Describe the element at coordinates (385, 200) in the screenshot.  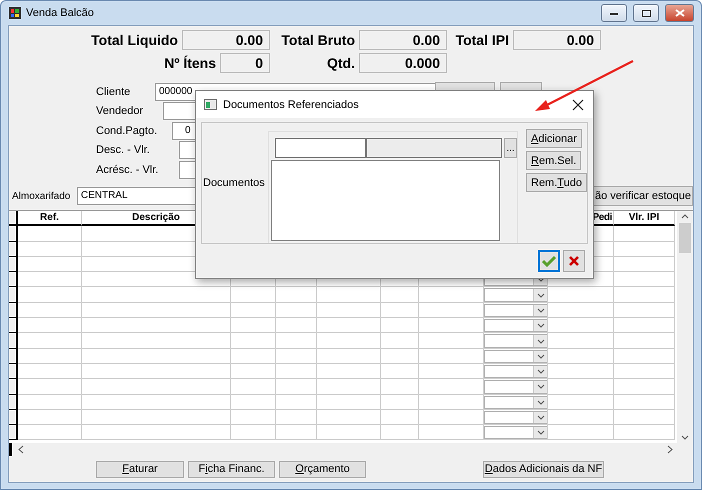
I see `documents-list` at that location.